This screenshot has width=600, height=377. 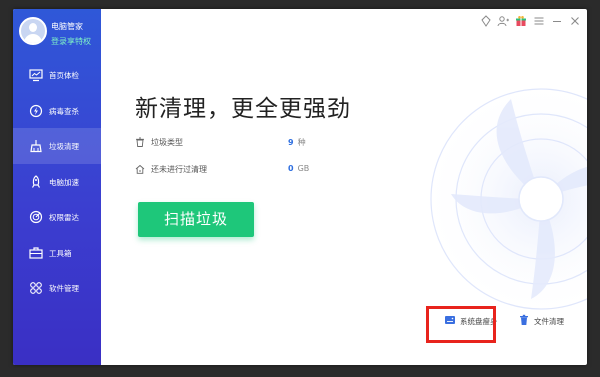 What do you see at coordinates (64, 75) in the screenshot?
I see `sidebar-item-label: 首页体检` at bounding box center [64, 75].